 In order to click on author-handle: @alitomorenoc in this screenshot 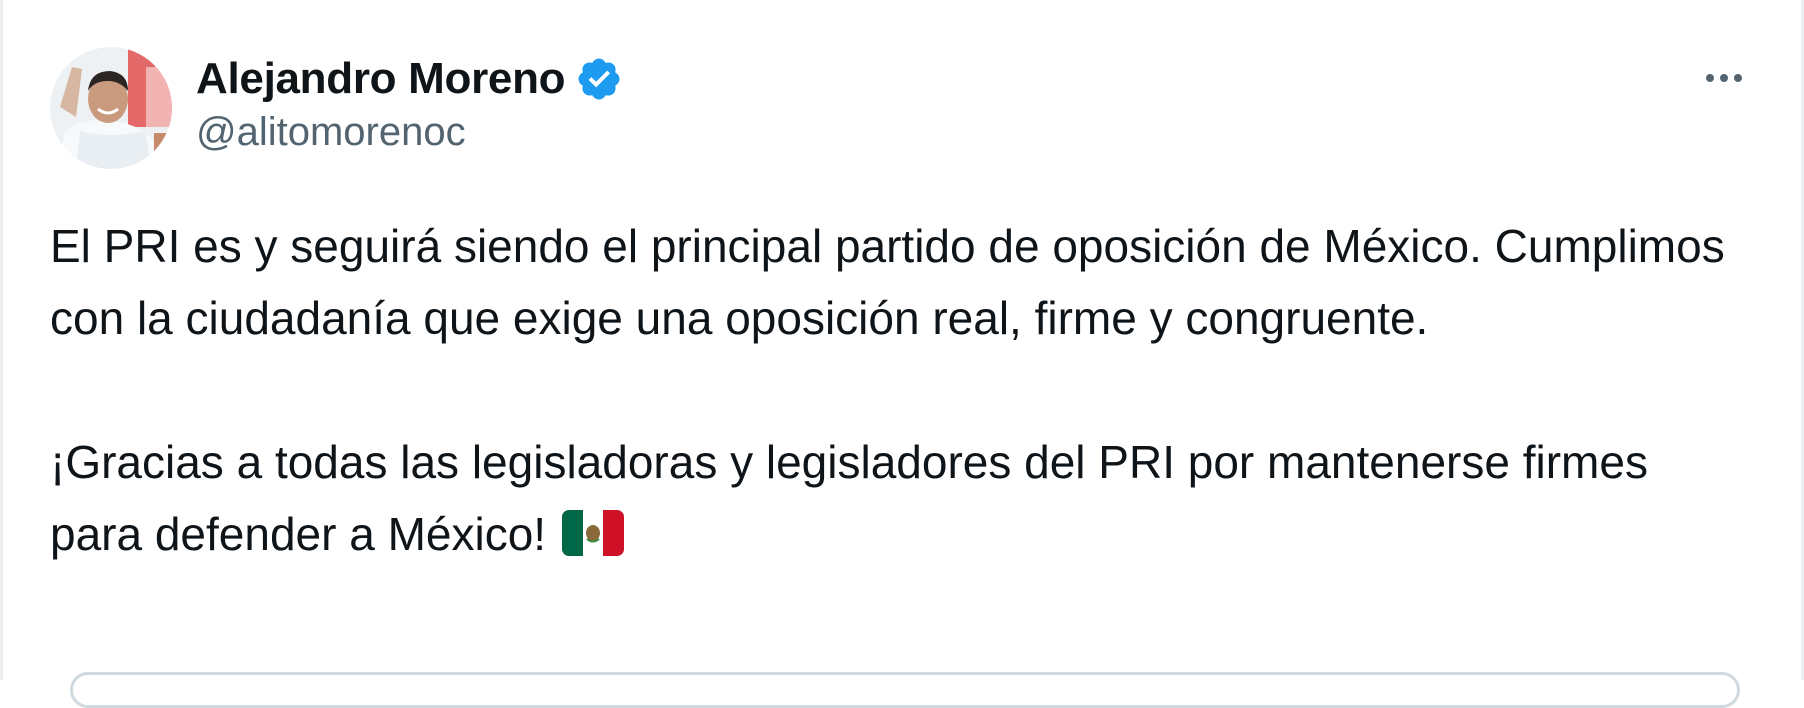, I will do `click(331, 132)`.